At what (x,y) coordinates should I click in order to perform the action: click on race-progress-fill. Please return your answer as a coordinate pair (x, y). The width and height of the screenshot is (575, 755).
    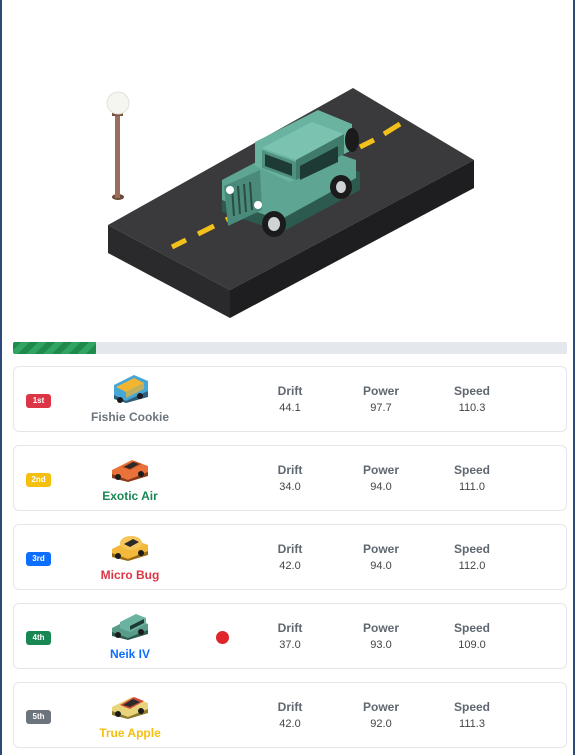
    Looking at the image, I should click on (55, 348).